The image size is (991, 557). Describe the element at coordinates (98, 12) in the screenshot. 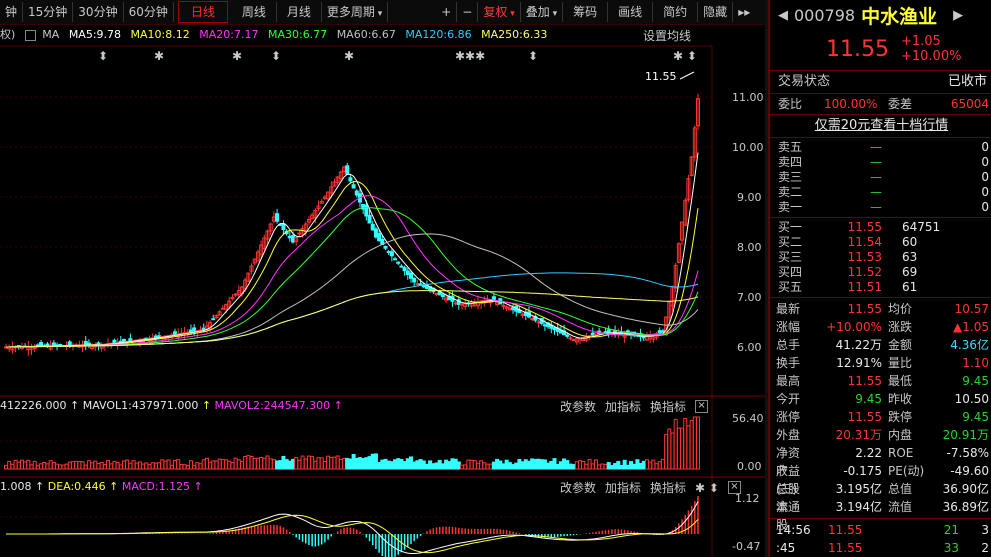

I see `period-tab-30min: 30分钟` at that location.